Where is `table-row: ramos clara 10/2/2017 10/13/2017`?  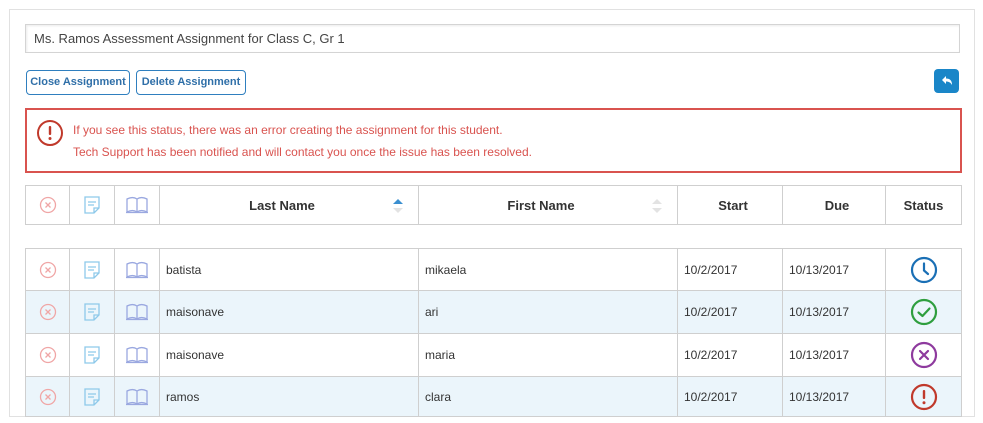 table-row: ramos clara 10/2/2017 10/13/2017 is located at coordinates (493, 397).